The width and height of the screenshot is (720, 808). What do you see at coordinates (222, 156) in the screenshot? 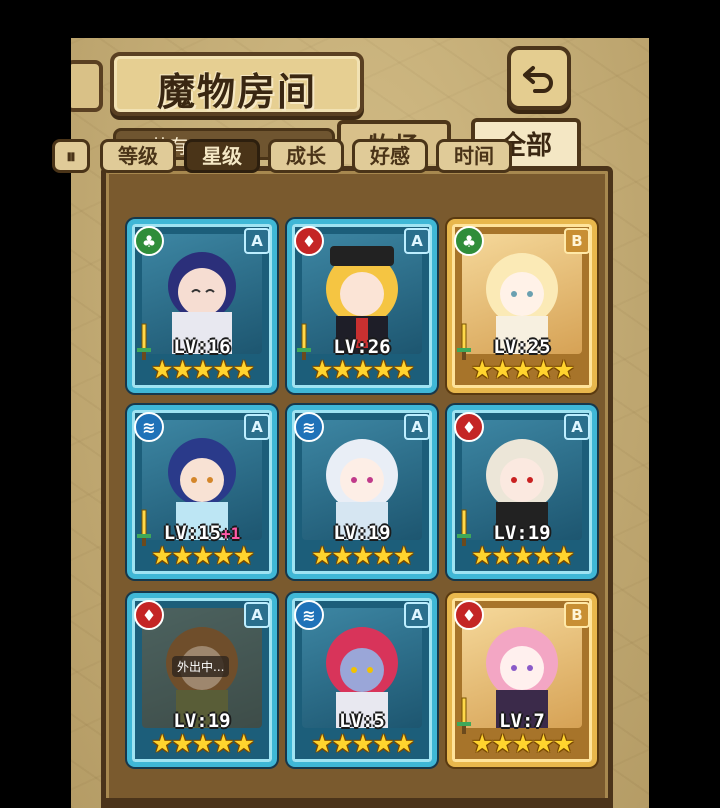
I see `sort-star-button: 星级` at bounding box center [222, 156].